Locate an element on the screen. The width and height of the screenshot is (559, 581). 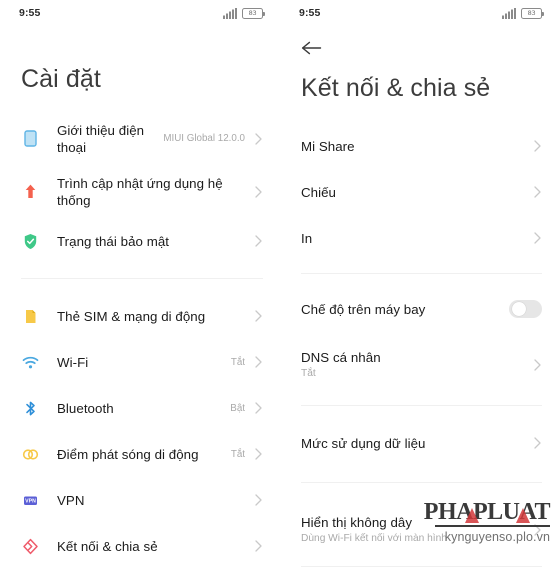
settings-row-sim-mobile-network: Thẻ SIM & mạng di động is located at coordinates (140, 316).